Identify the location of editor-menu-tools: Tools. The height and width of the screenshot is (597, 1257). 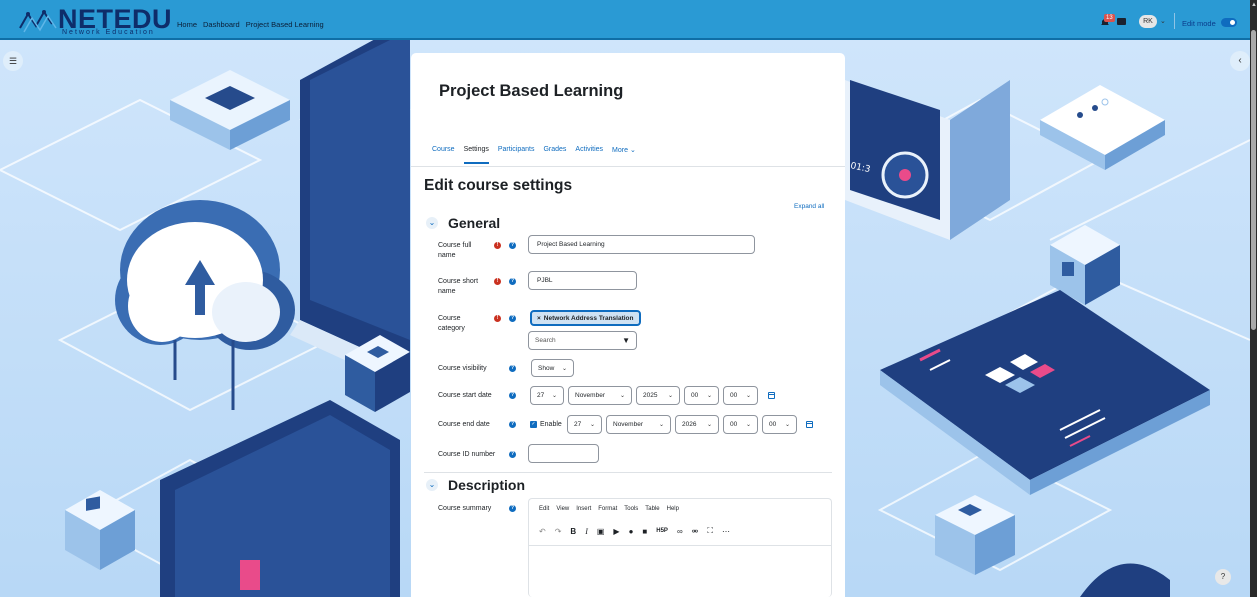
(631, 509).